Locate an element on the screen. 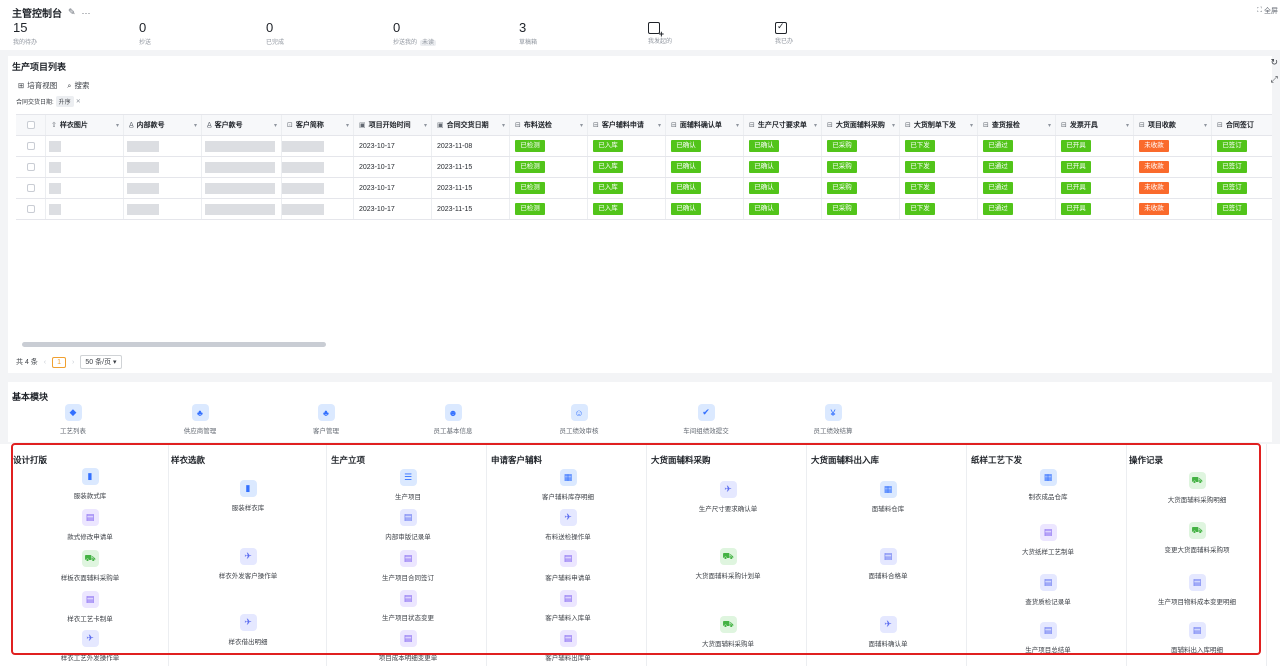 The image size is (1280, 666). col-header: ⊟ 发票开具 ▾ is located at coordinates (1095, 125).